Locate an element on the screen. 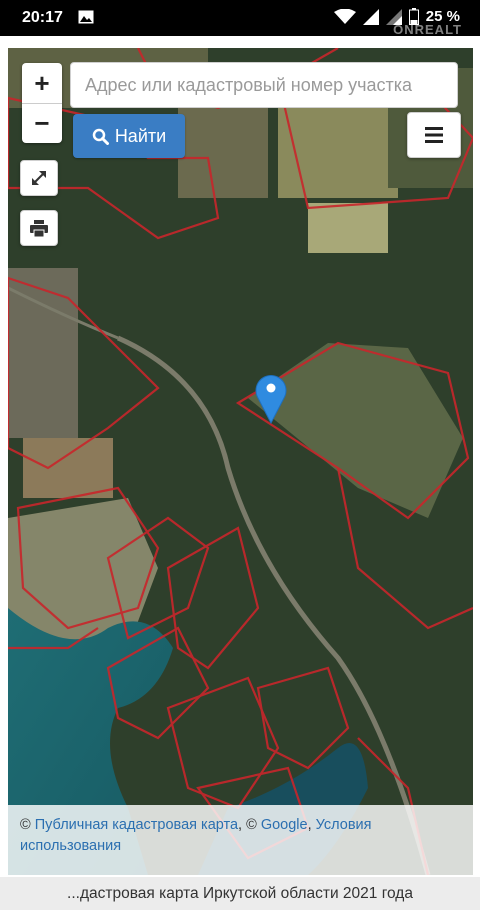 This screenshot has width=480, height=910. print-button is located at coordinates (39, 228).